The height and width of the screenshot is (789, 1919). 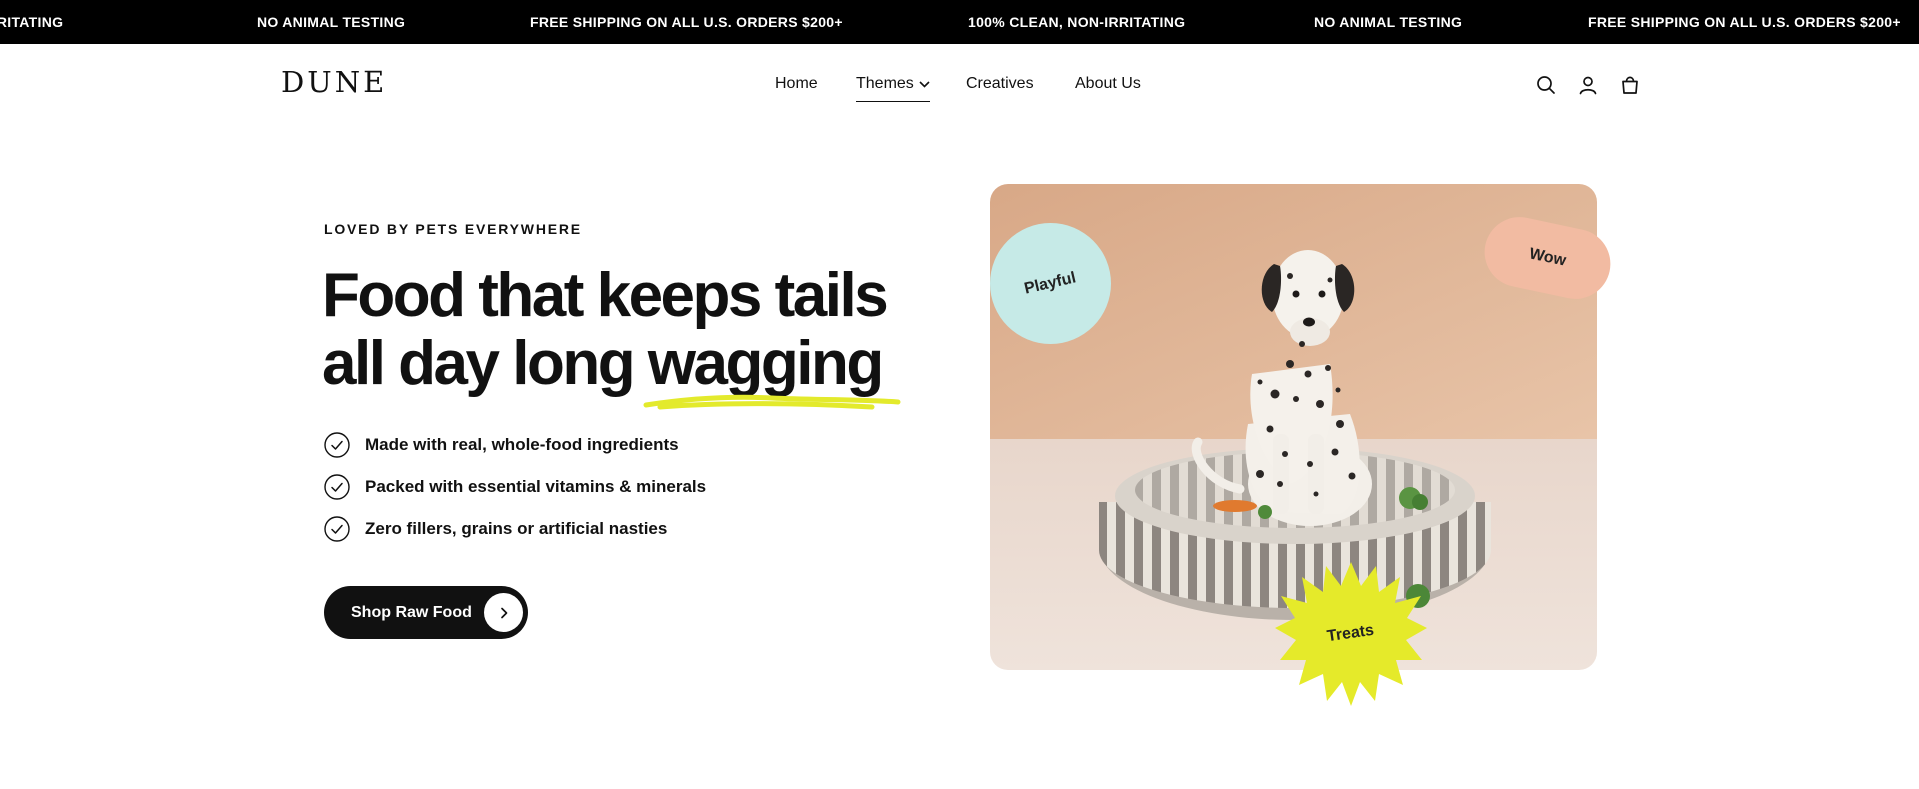 I want to click on chevron-right-icon, so click(x=503, y=612).